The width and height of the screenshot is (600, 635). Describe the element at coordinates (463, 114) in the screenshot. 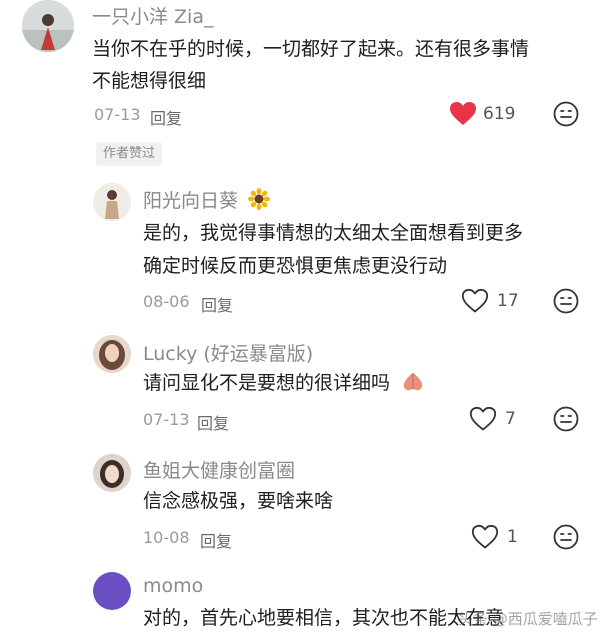

I see `heart-filled-icon` at that location.